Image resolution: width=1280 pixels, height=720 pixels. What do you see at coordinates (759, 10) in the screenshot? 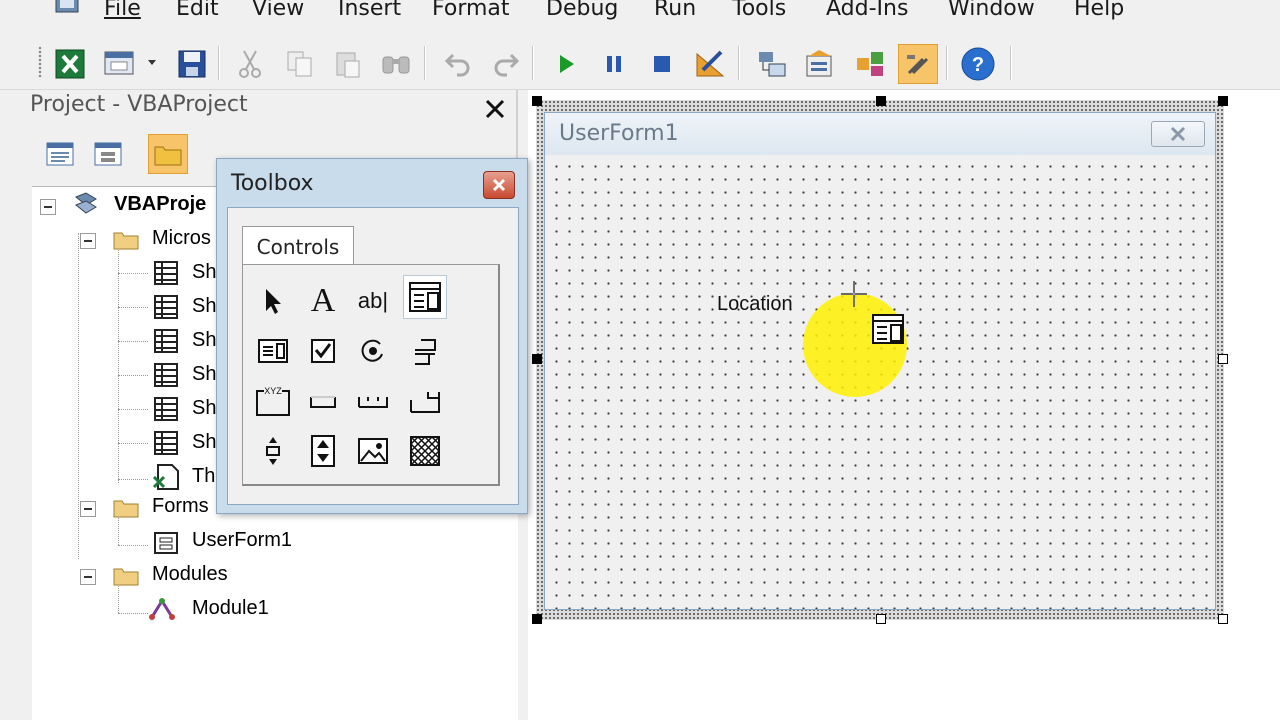
I see `menu-tools: Tools` at bounding box center [759, 10].